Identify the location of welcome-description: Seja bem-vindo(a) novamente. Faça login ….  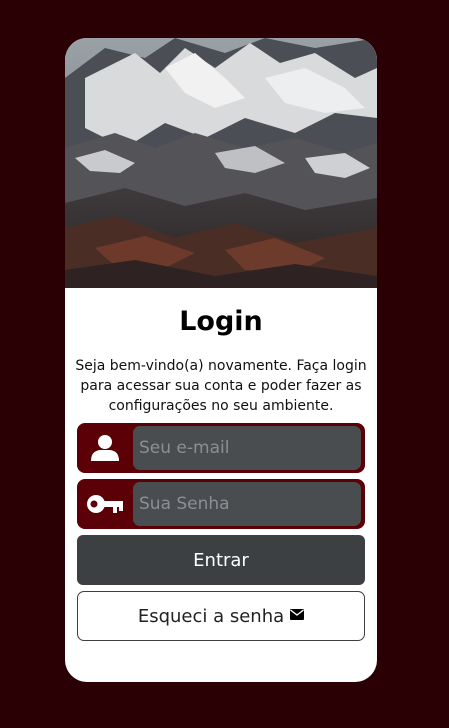
(221, 386).